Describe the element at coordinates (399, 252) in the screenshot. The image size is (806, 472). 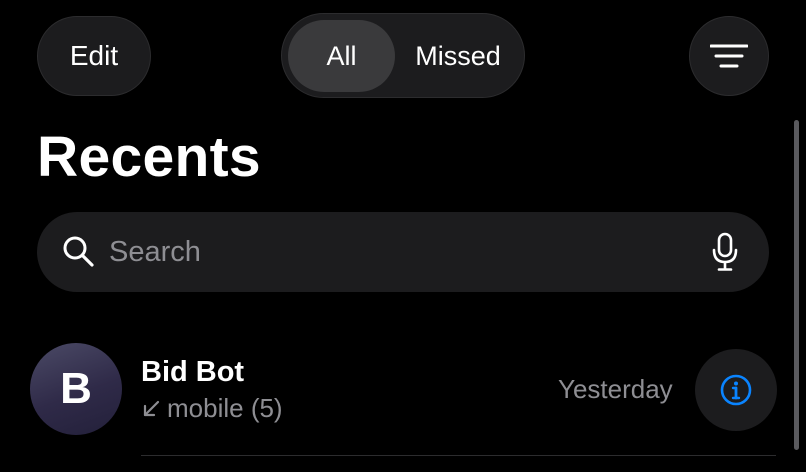
I see `search-input` at that location.